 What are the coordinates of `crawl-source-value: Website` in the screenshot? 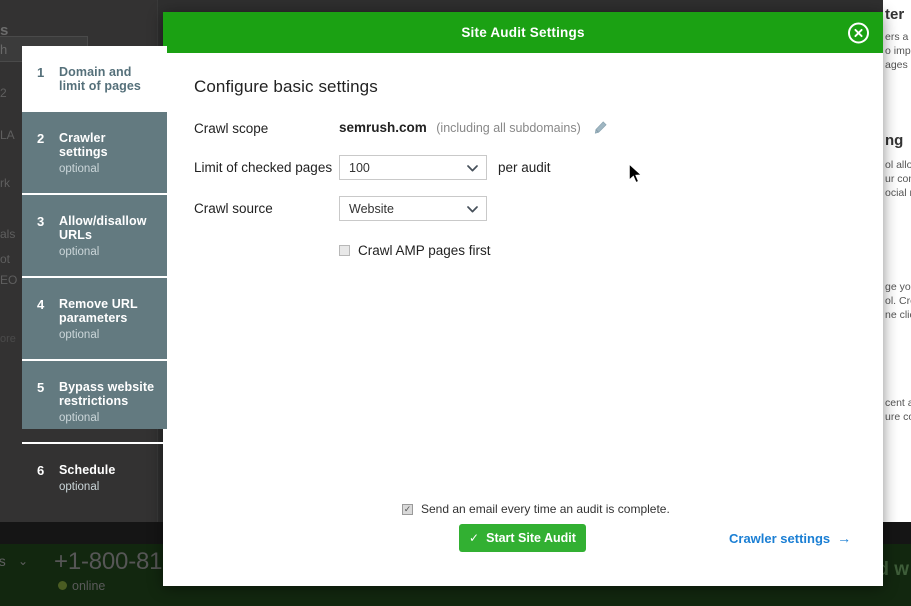 It's located at (371, 208).